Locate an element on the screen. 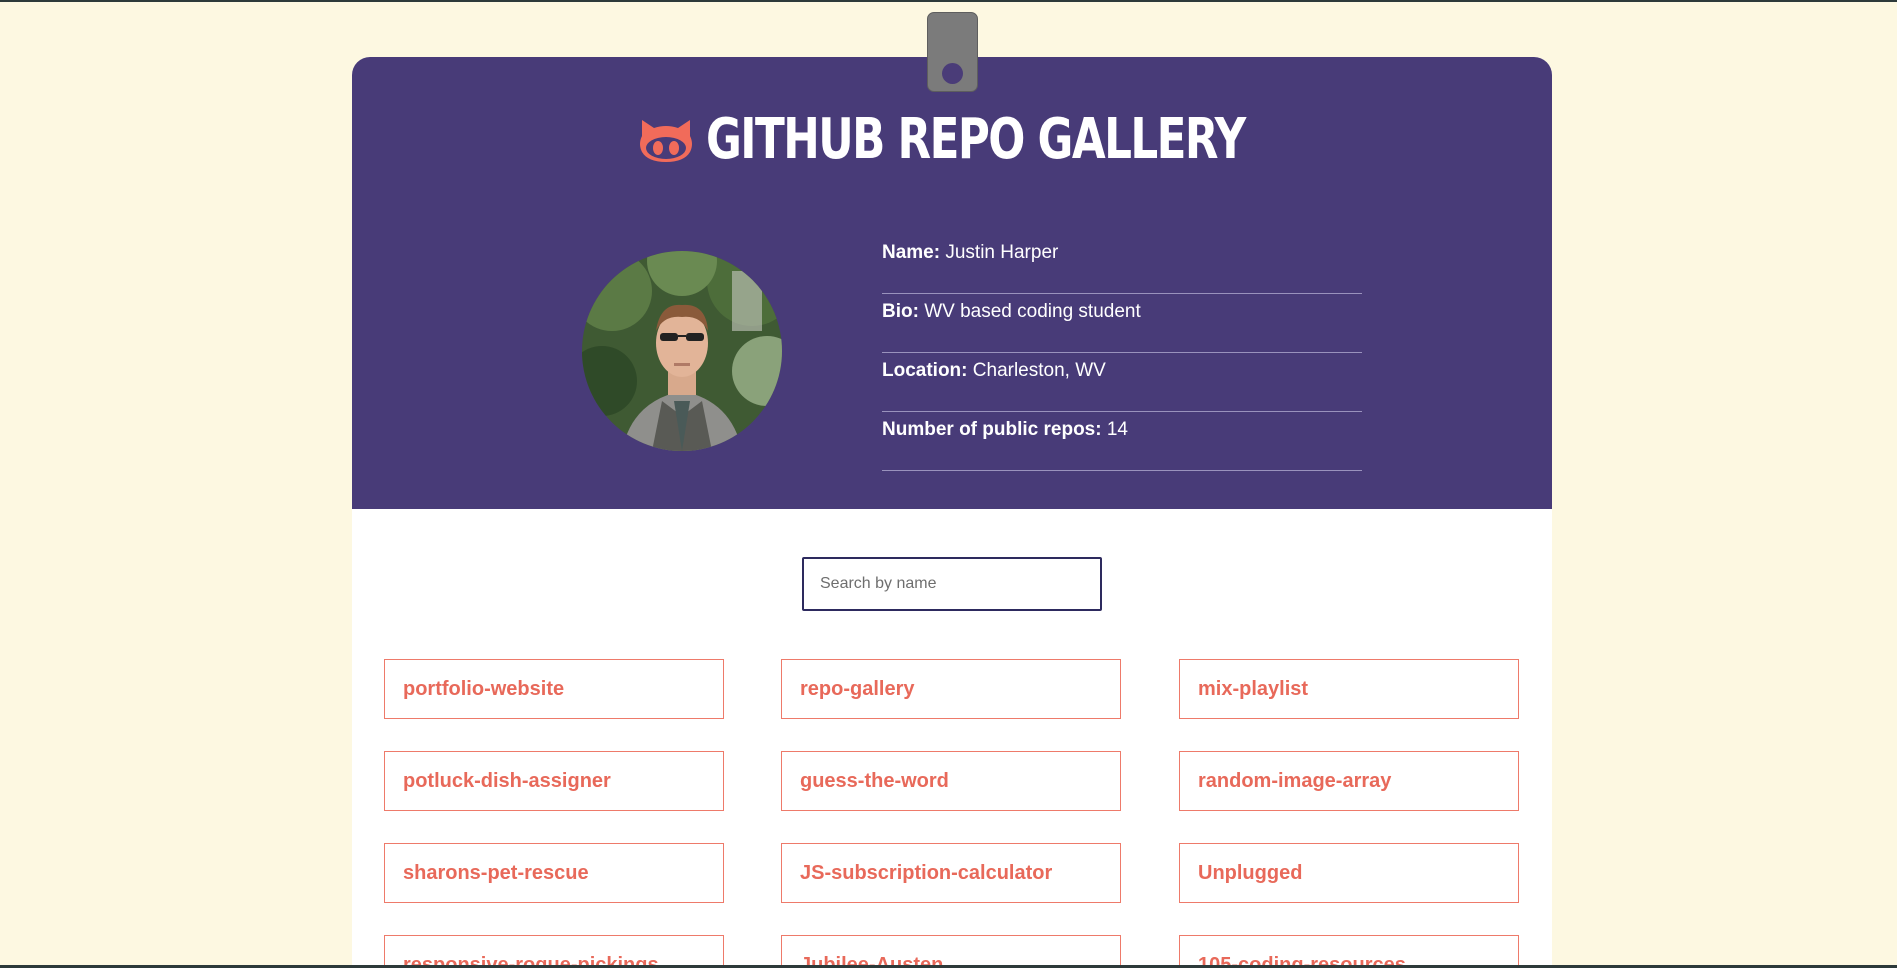 The image size is (1897, 968). repo-item: portfolio-website is located at coordinates (554, 689).